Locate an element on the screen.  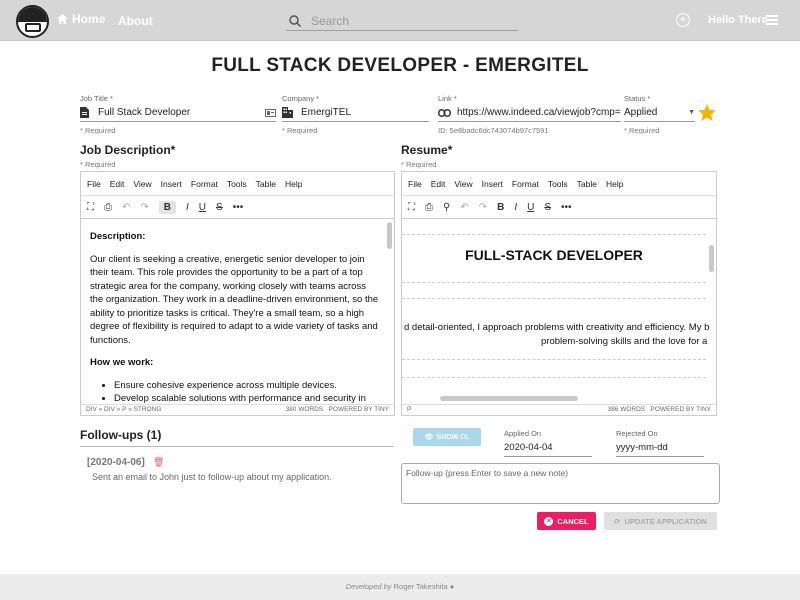
chevron-down-icon: ▼ is located at coordinates (691, 112).